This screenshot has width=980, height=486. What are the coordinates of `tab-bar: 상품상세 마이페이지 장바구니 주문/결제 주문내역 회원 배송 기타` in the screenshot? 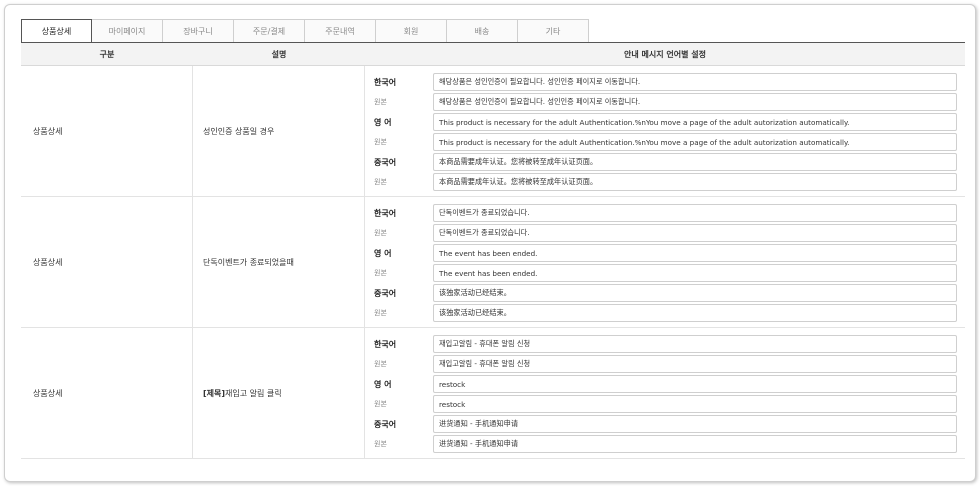 It's located at (305, 31).